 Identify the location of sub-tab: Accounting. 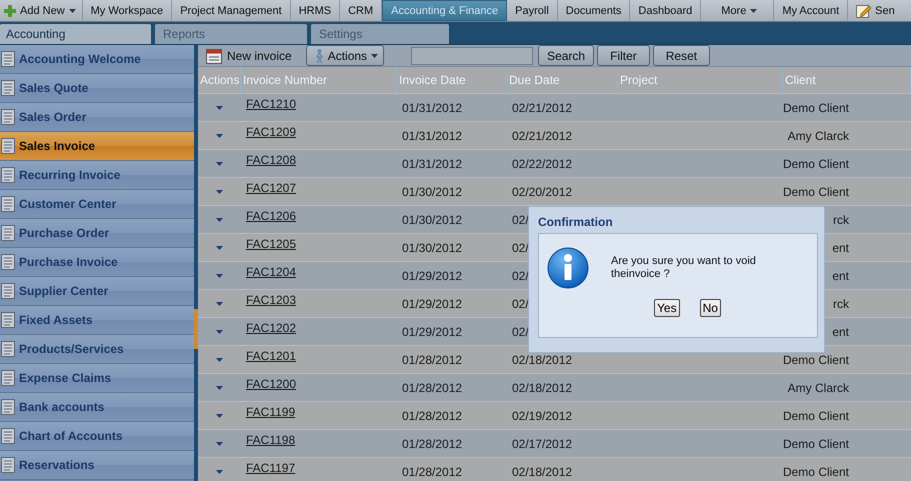
(75, 34).